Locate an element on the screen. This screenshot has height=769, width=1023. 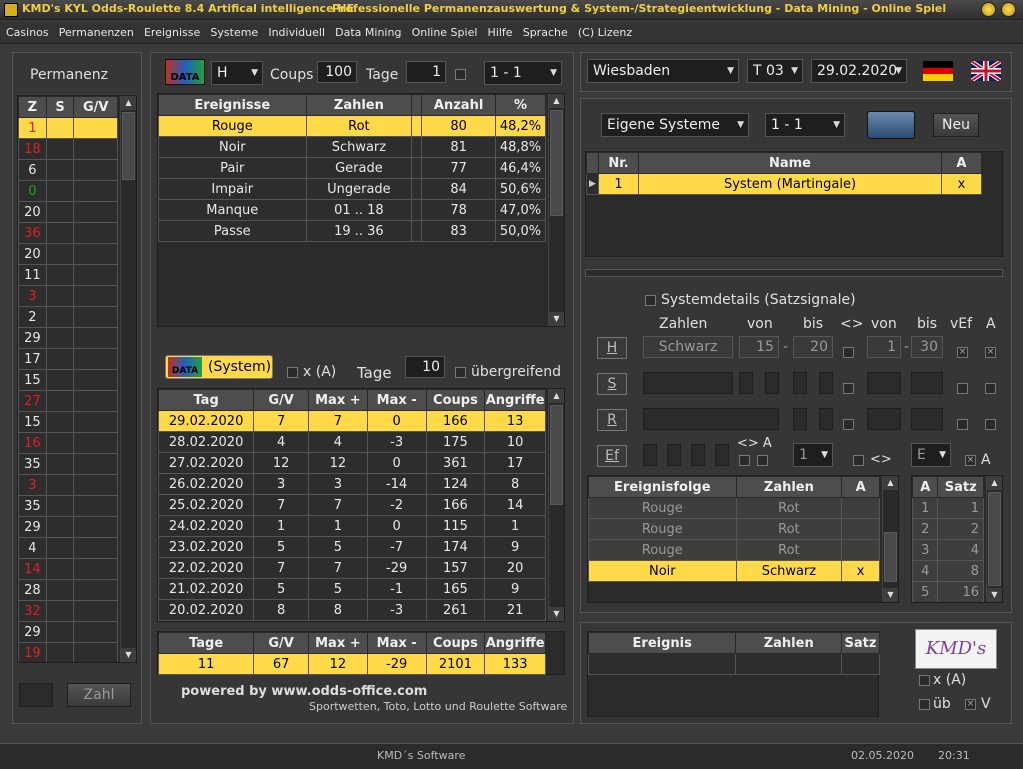
ef-button: Ef is located at coordinates (612, 456).